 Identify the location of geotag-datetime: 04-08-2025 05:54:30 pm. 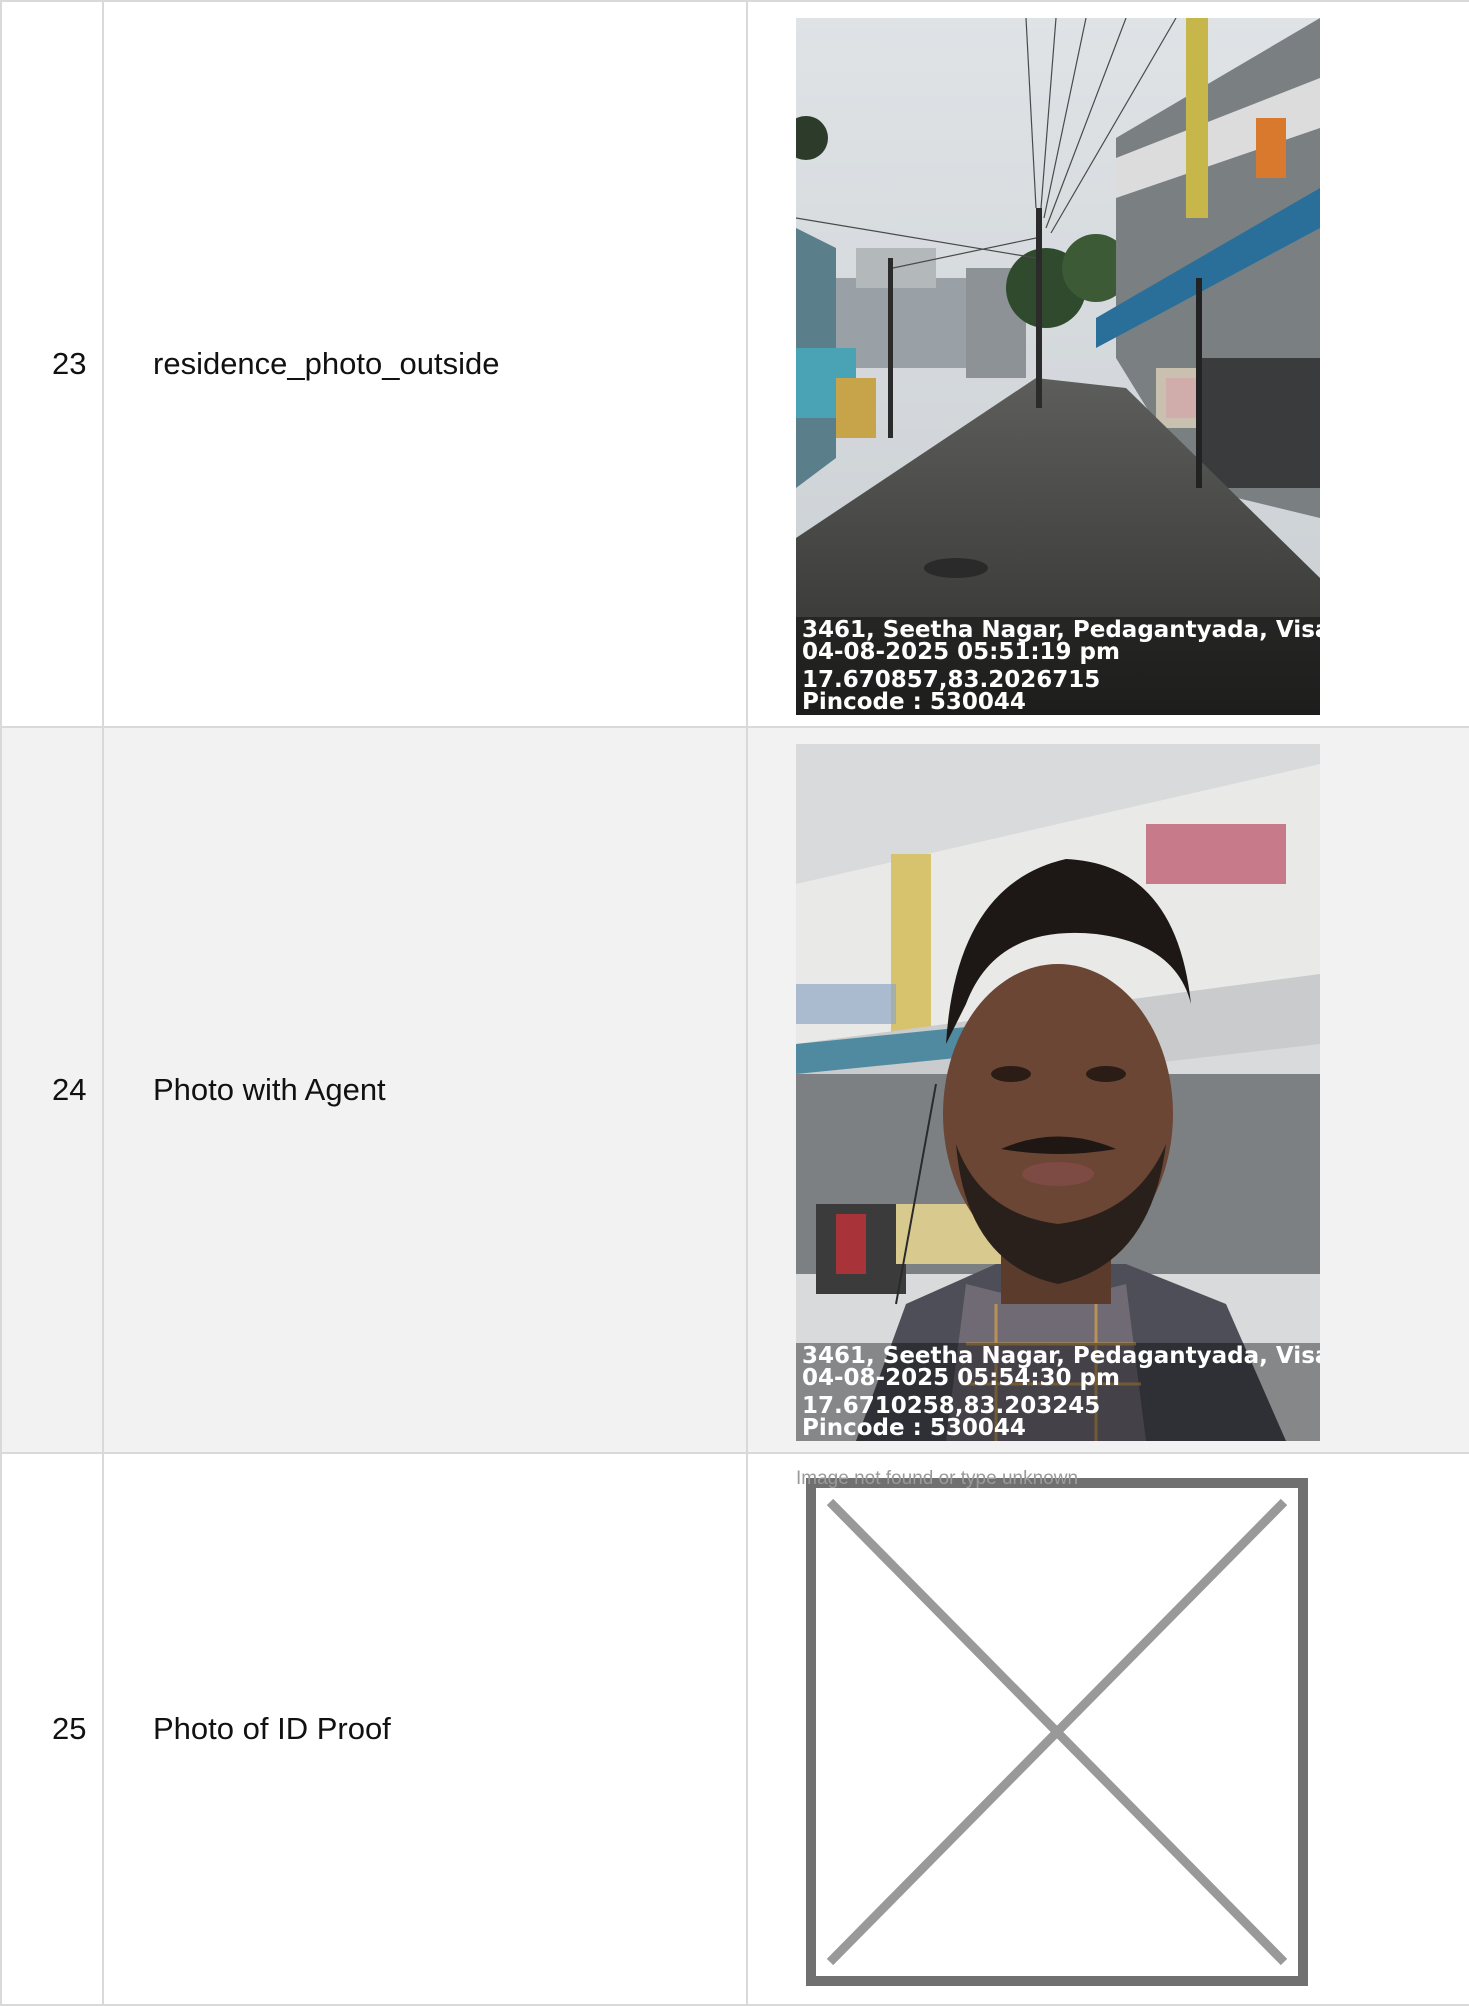
(961, 1378).